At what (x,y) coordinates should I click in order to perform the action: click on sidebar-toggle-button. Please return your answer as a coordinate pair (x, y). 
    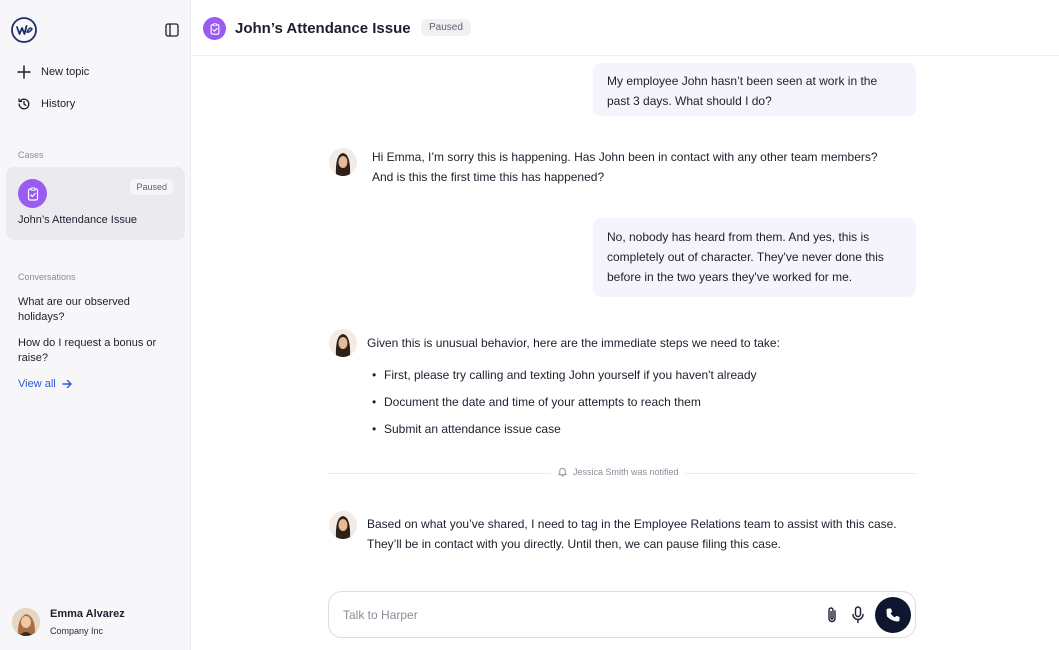
    Looking at the image, I should click on (172, 30).